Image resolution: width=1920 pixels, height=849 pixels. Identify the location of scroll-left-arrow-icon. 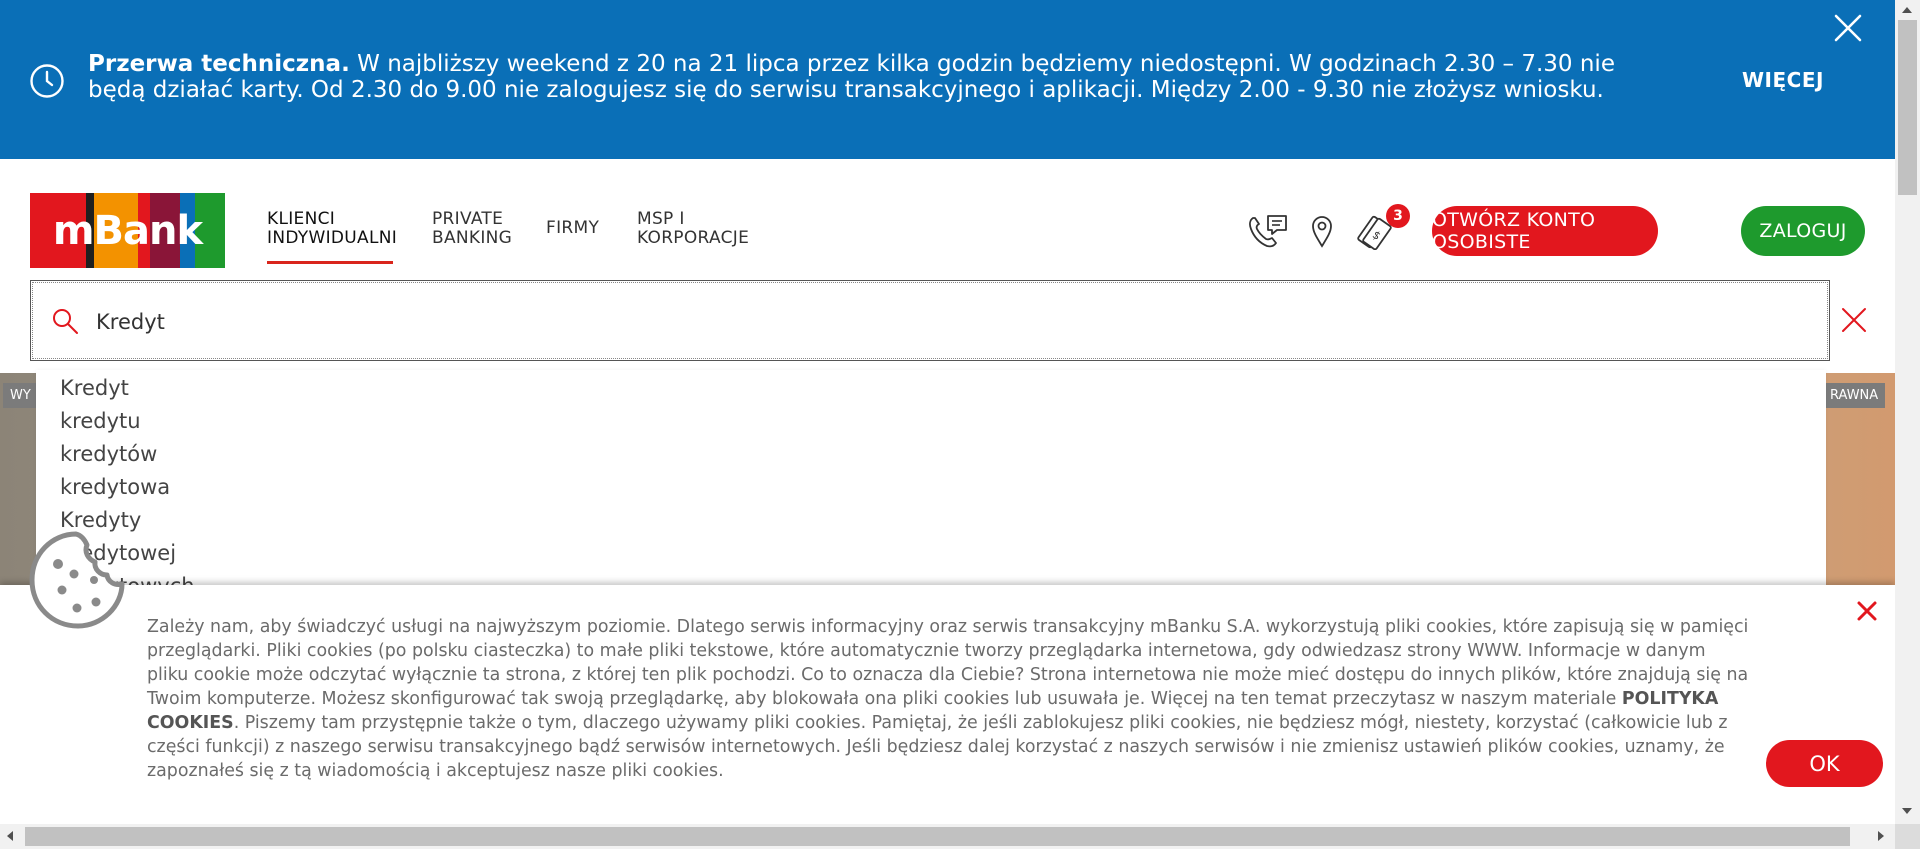
(10, 836).